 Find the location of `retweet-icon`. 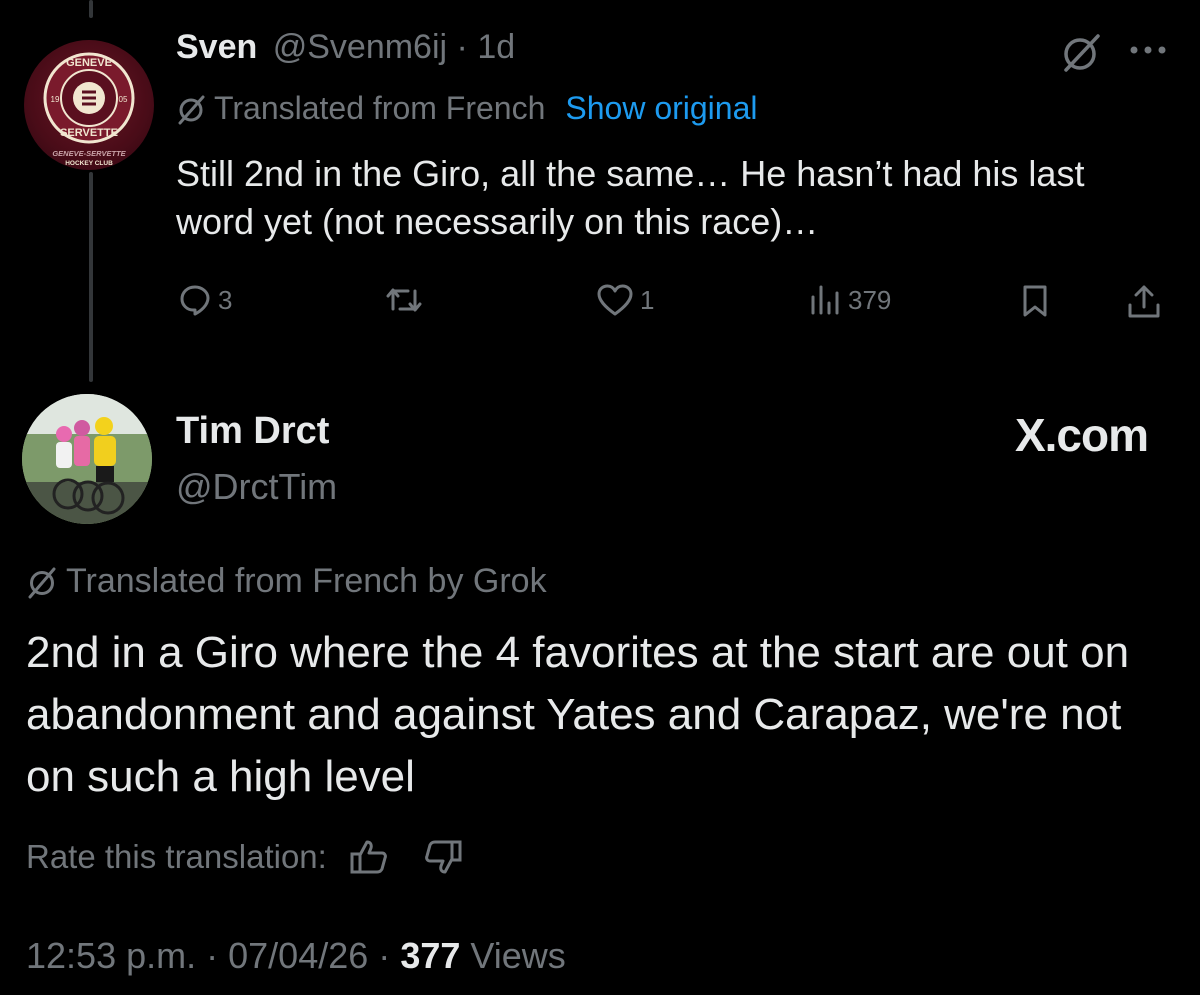

retweet-icon is located at coordinates (404, 300).